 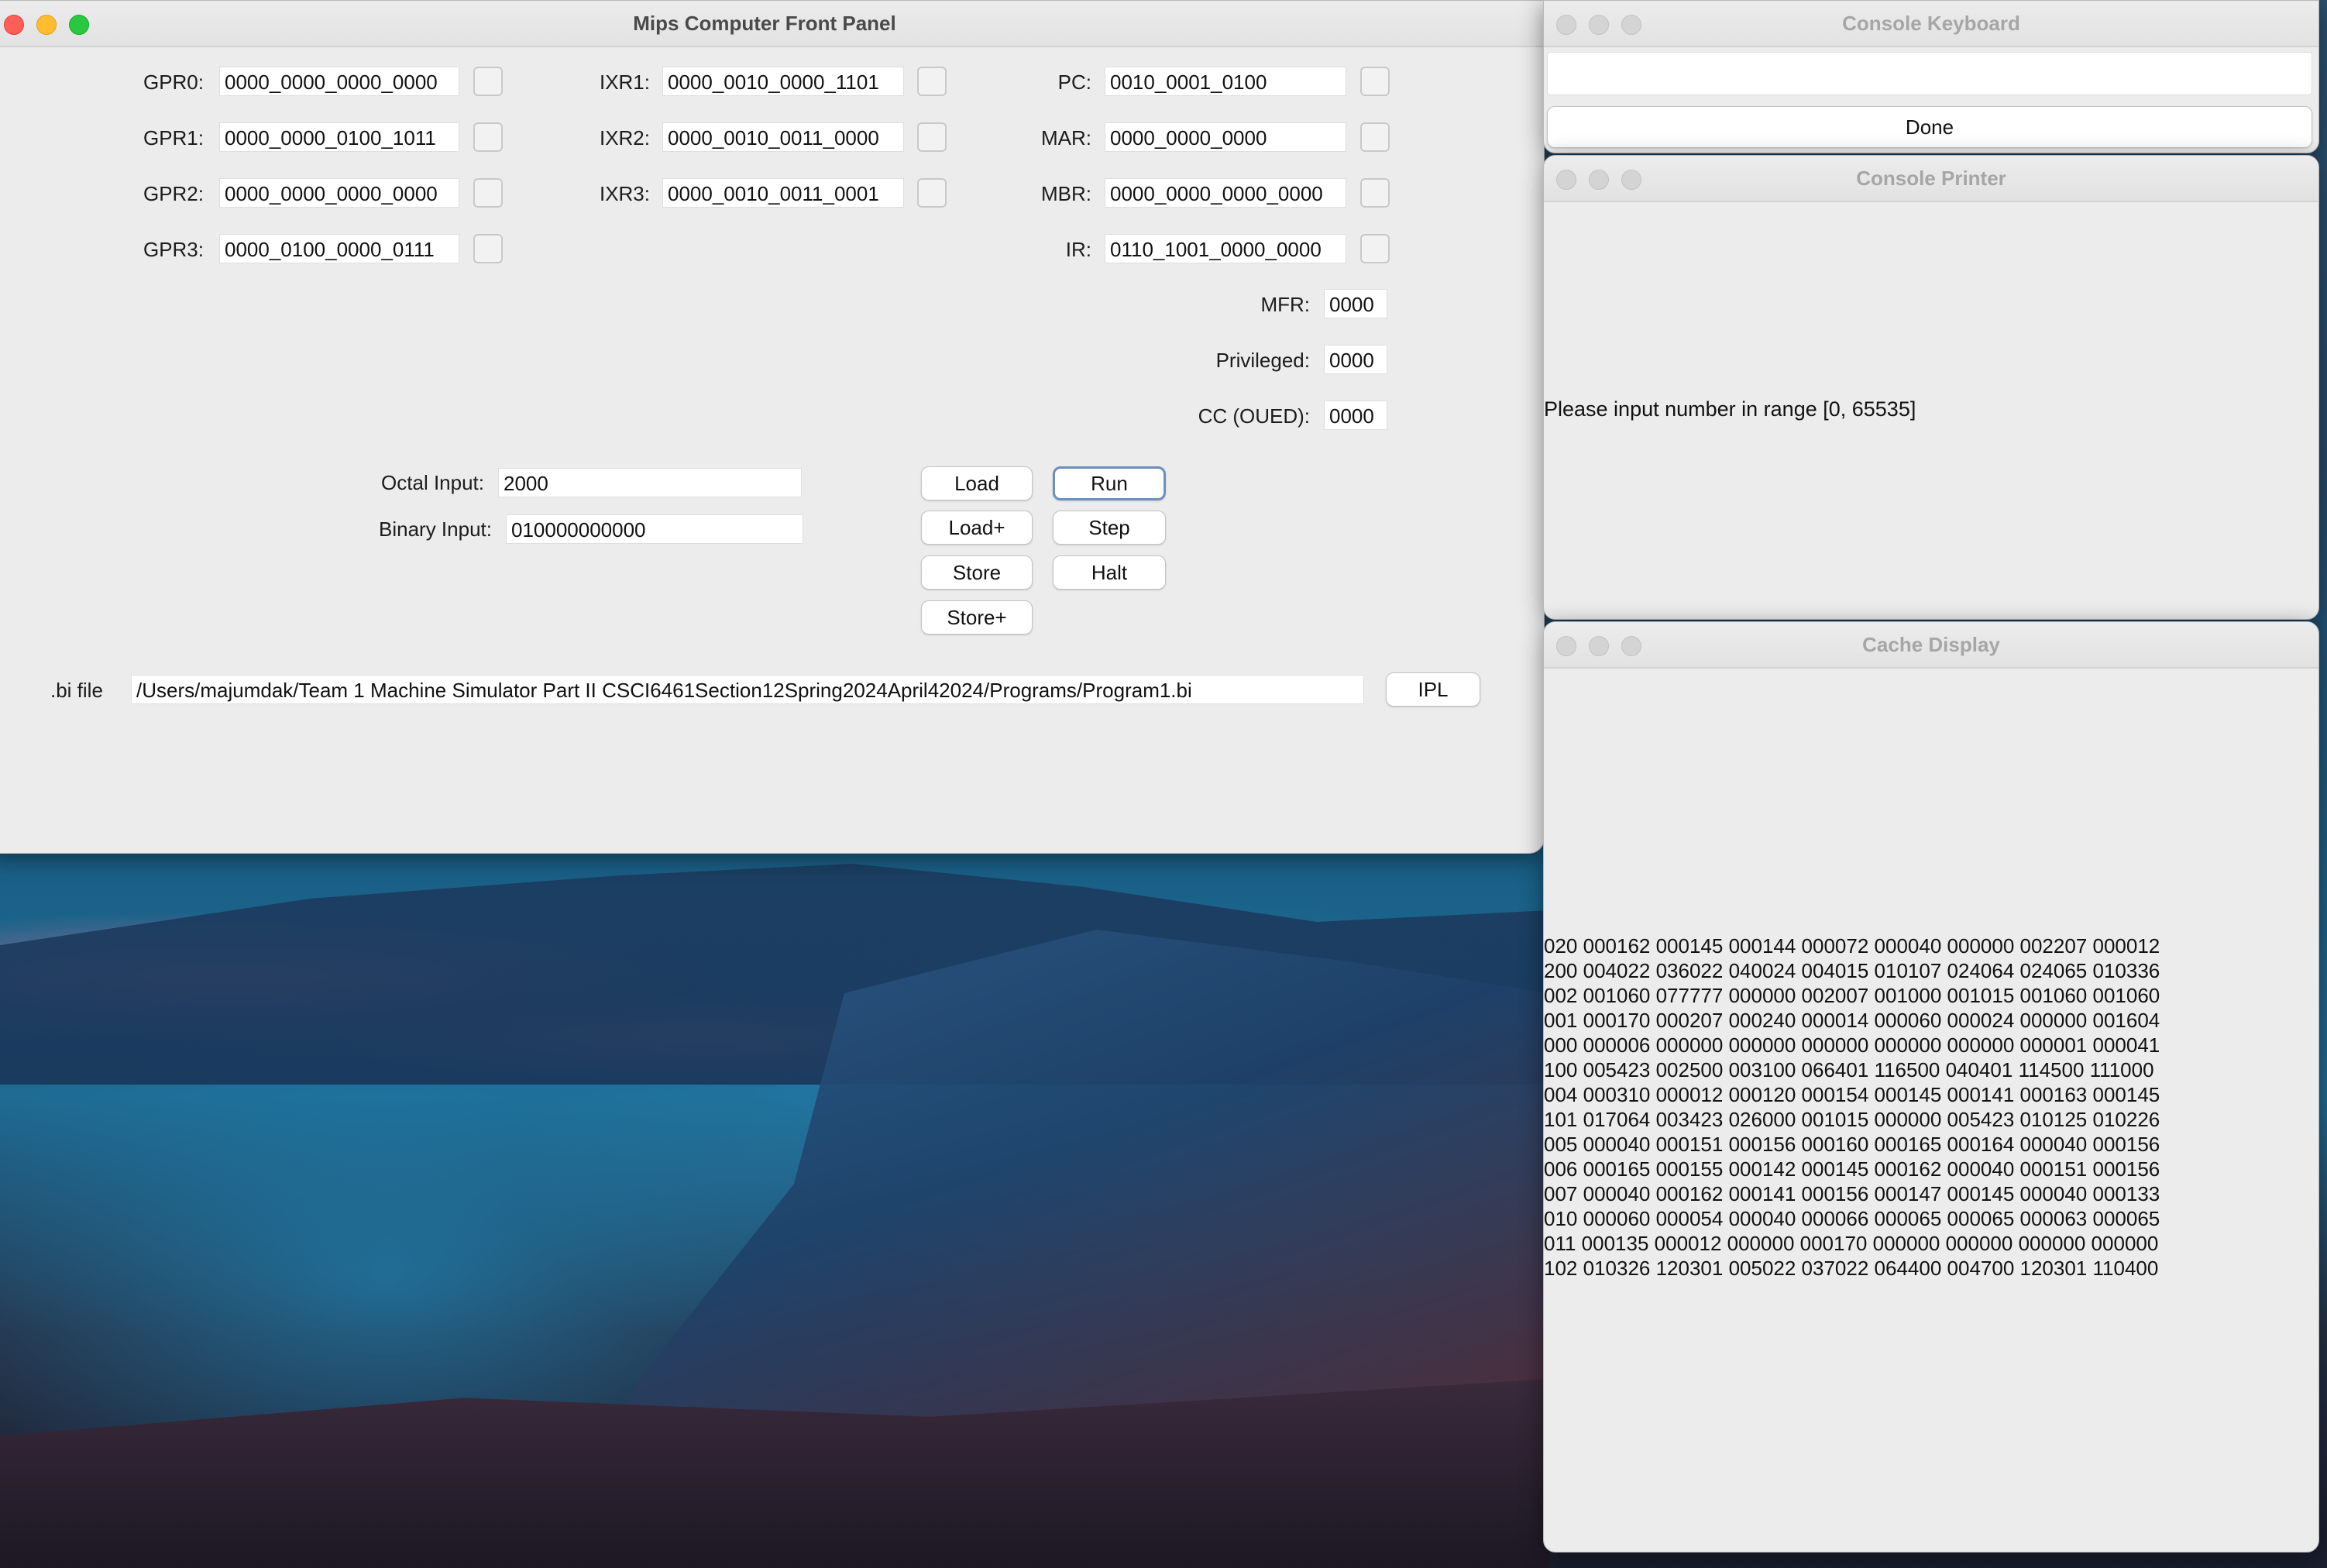 I want to click on window-title: Cache Display, so click(x=1931, y=644).